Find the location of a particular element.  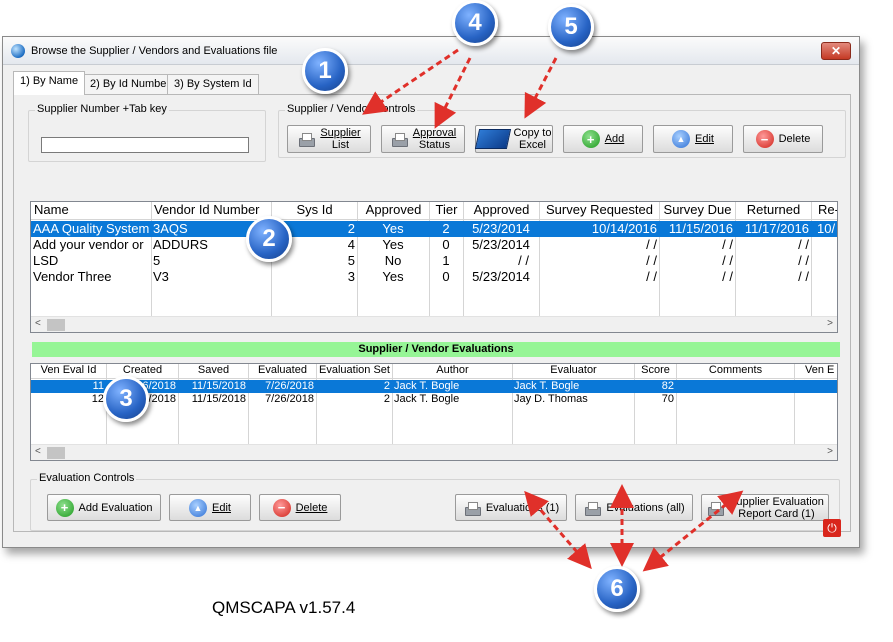

col-evaluator: Evaluator is located at coordinates (574, 371).